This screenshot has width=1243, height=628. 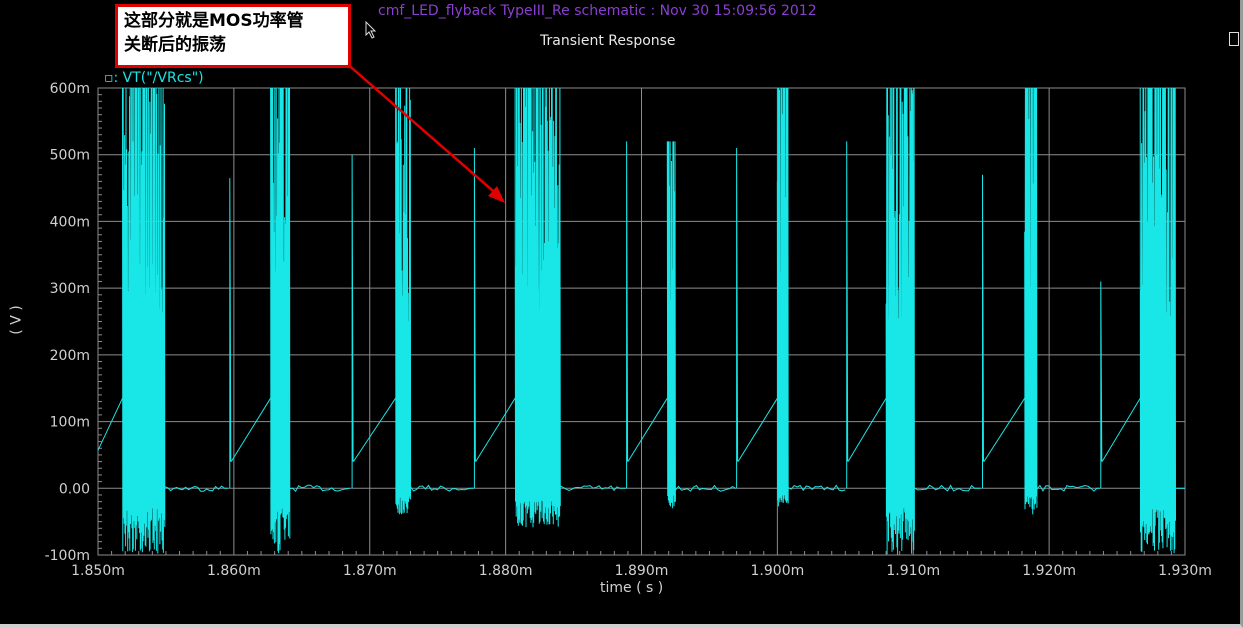 What do you see at coordinates (506, 571) in the screenshot?
I see `x-tick-label: 1.880m` at bounding box center [506, 571].